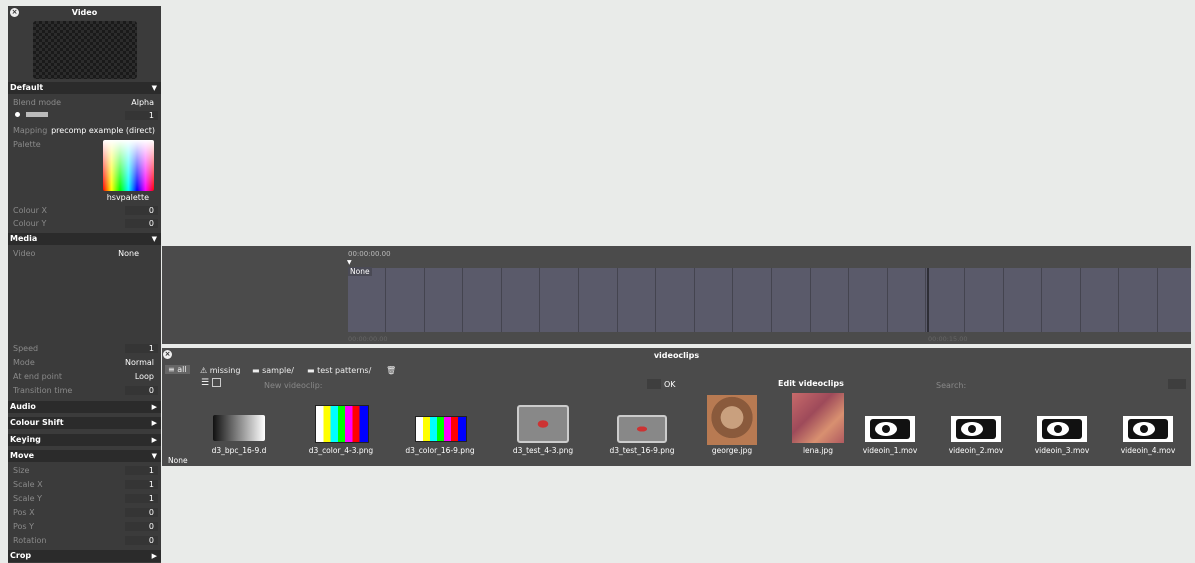 Image resolution: width=1195 pixels, height=563 pixels. Describe the element at coordinates (928, 300) in the screenshot. I see `timeline-marker` at that location.